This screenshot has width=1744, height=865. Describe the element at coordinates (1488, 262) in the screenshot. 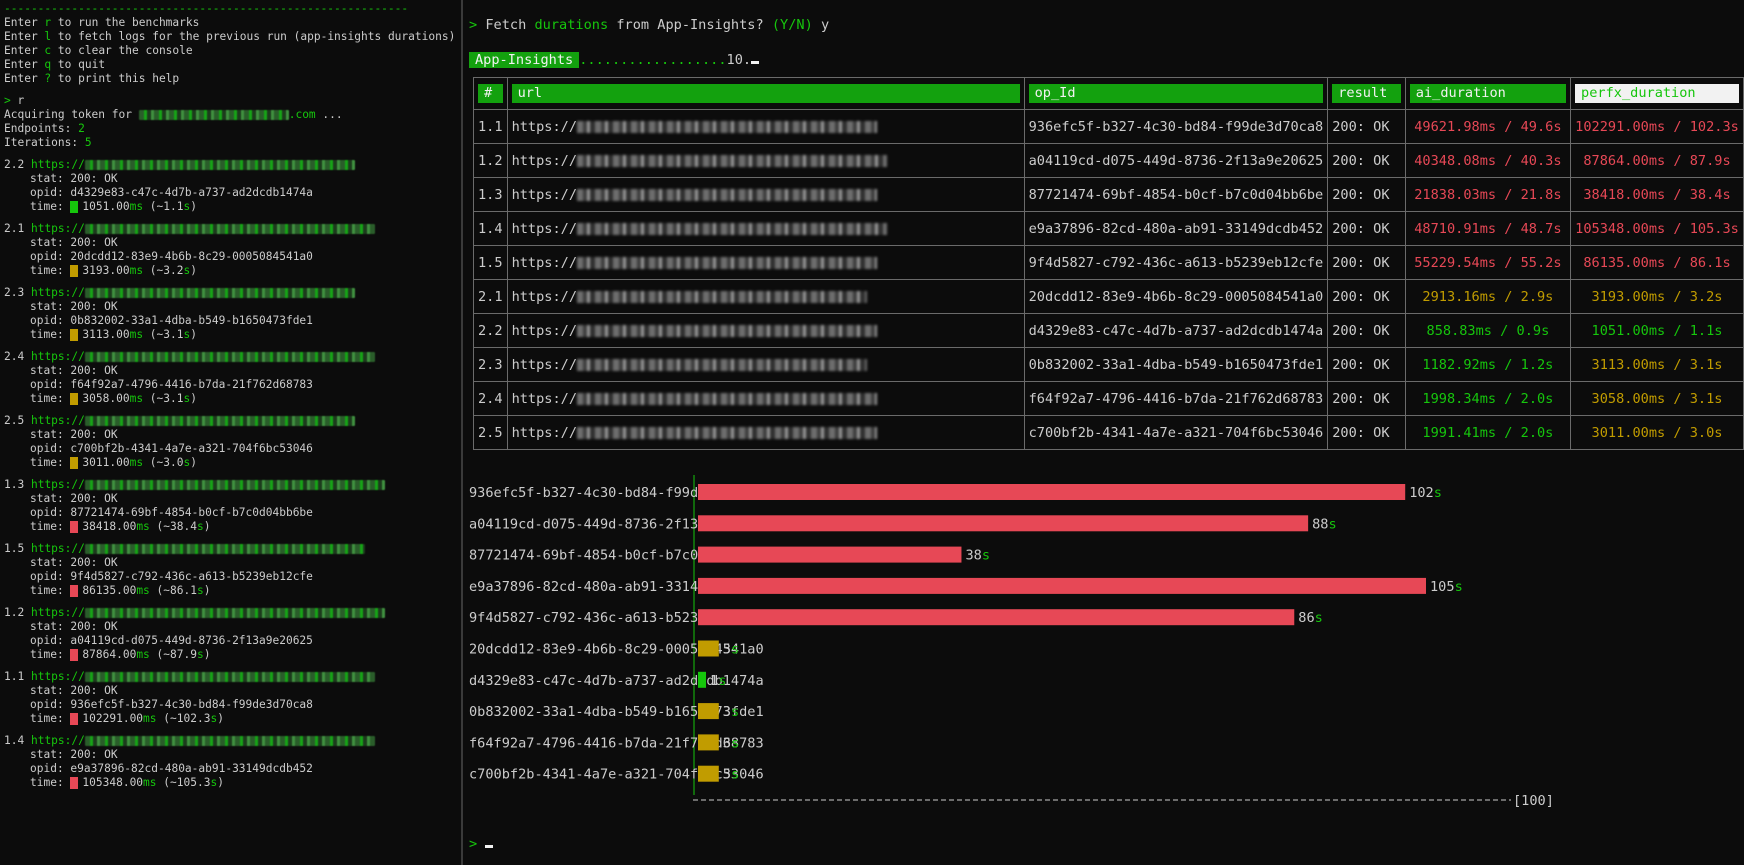

I see `row-ai-duration: 55229.54ms / 55.2s` at that location.